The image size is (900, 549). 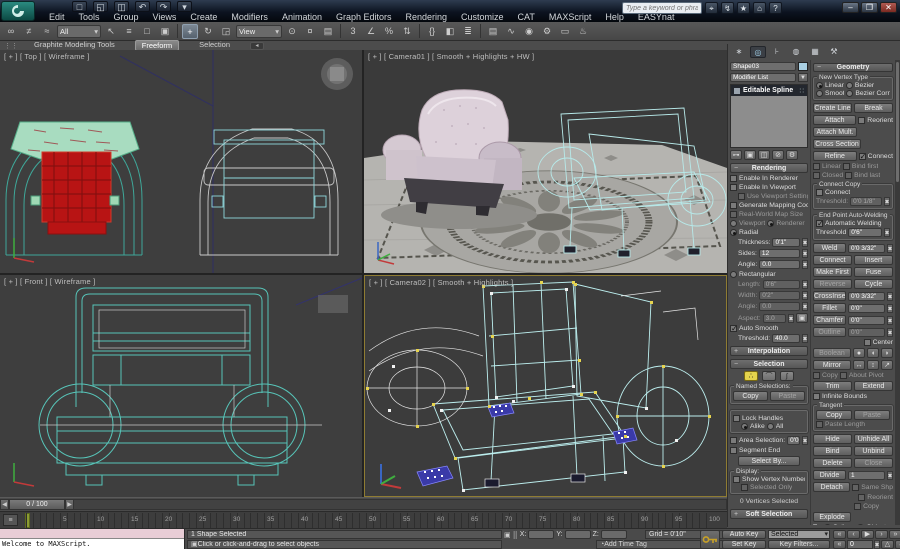 I want to click on bind-last-checkbox, so click(x=849, y=175).